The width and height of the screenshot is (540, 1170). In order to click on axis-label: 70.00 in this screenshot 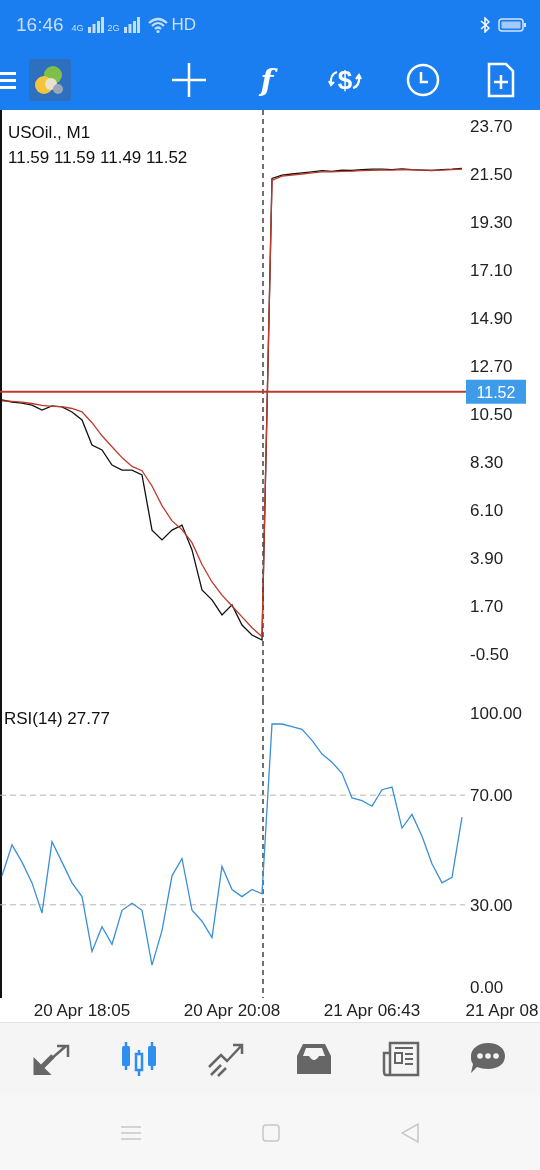, I will do `click(491, 796)`.